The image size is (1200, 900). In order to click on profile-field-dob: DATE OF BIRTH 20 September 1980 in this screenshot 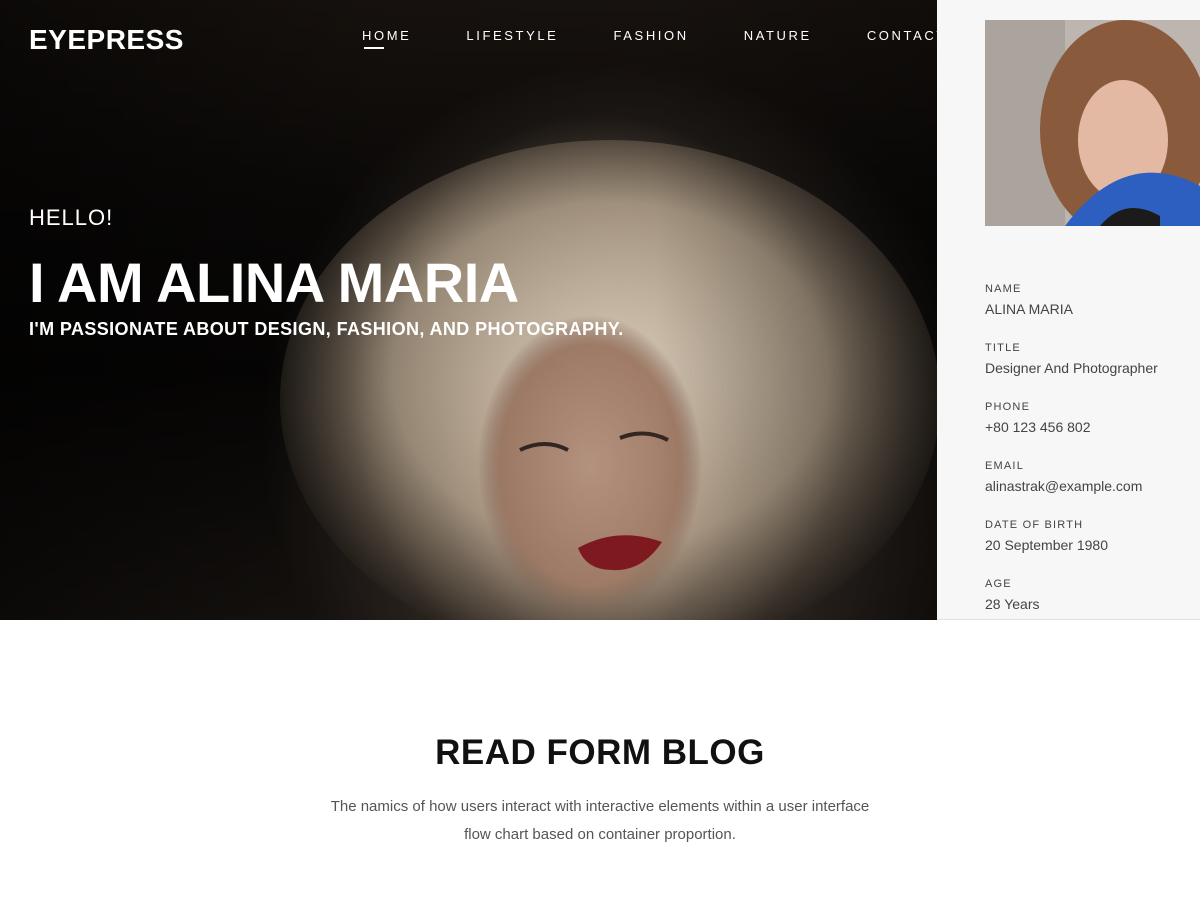, I will do `click(1046, 536)`.